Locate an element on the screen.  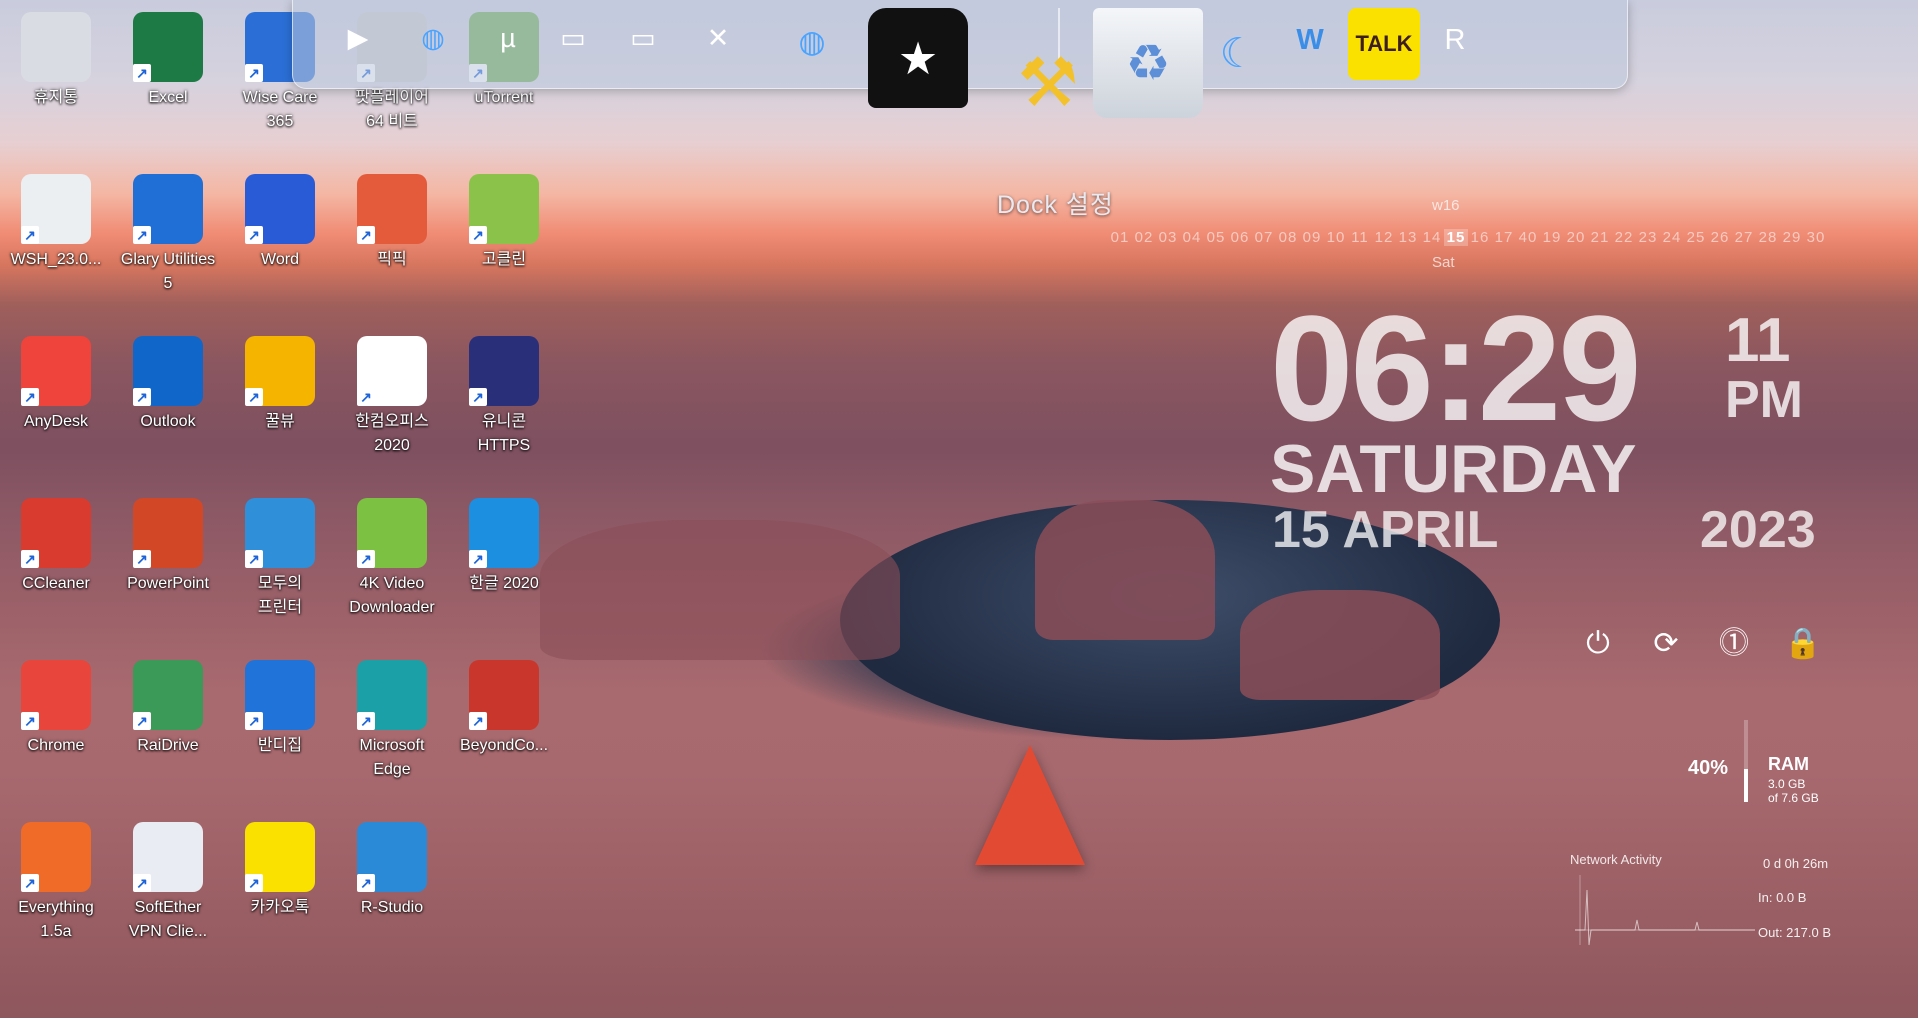
desktop-icon: ↗ RaiDrive is located at coordinates (168, 709).